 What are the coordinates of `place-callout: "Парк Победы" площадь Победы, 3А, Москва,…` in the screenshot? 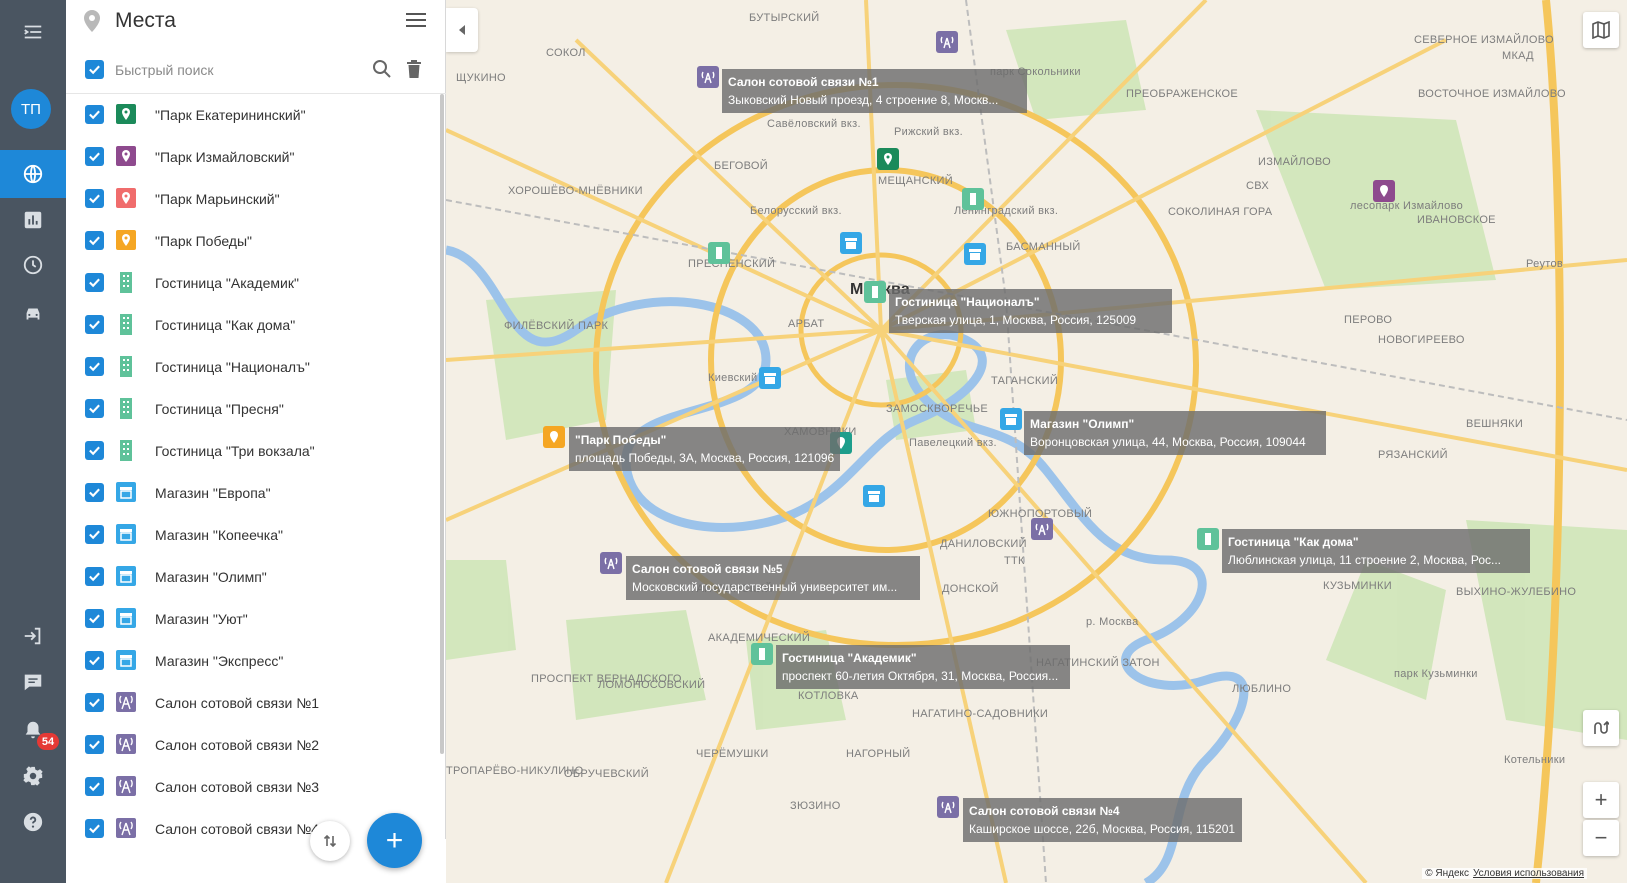 It's located at (704, 449).